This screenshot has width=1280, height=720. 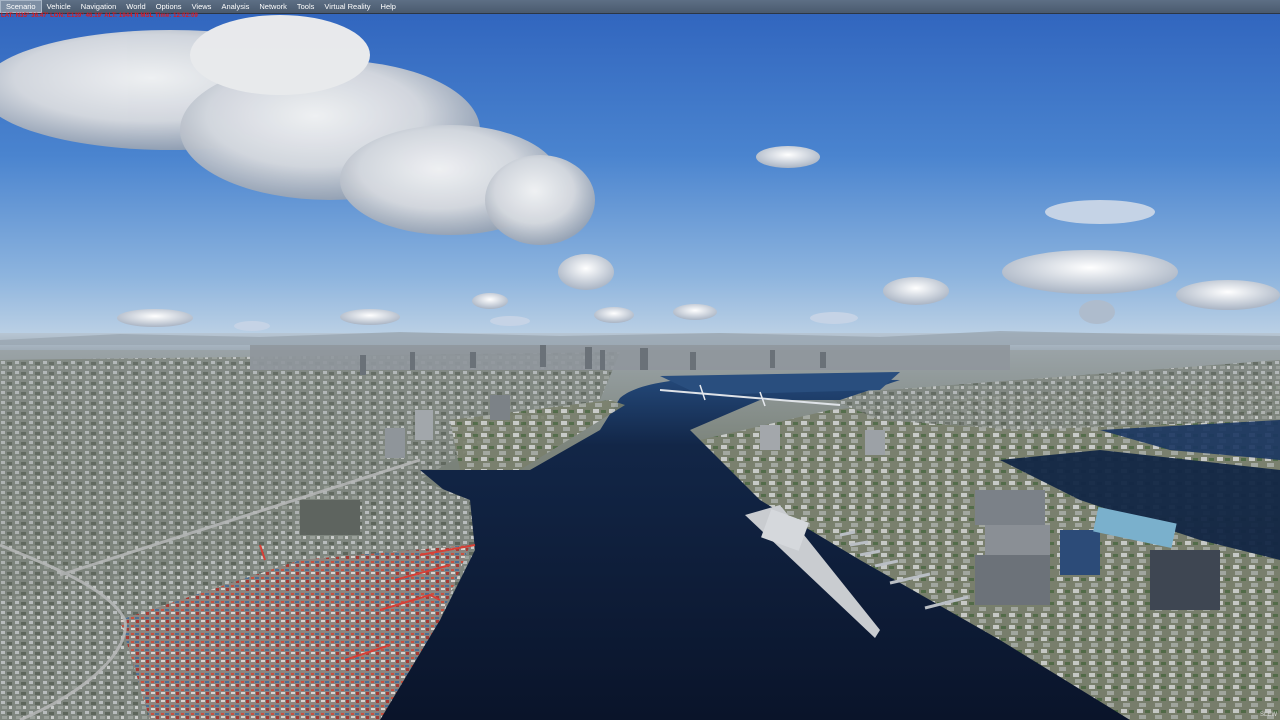 What do you see at coordinates (98, 6) in the screenshot?
I see `menu-navigation: Navigation` at bounding box center [98, 6].